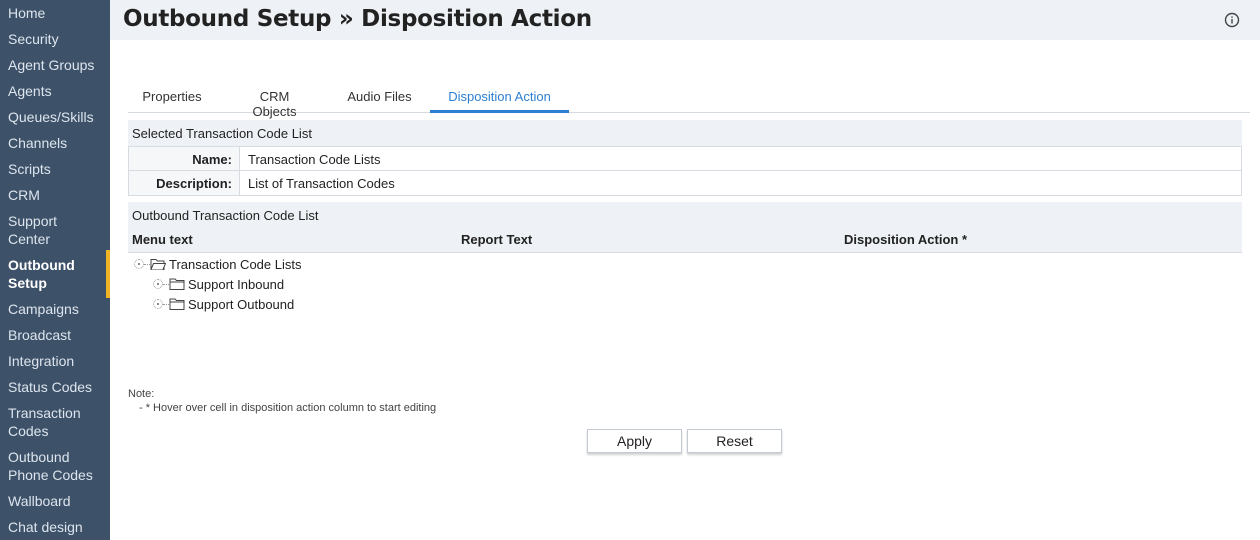 This screenshot has height=540, width=1260. What do you see at coordinates (55, 274) in the screenshot?
I see `sidebar-item-outbound-setup: Outbound Setup` at bounding box center [55, 274].